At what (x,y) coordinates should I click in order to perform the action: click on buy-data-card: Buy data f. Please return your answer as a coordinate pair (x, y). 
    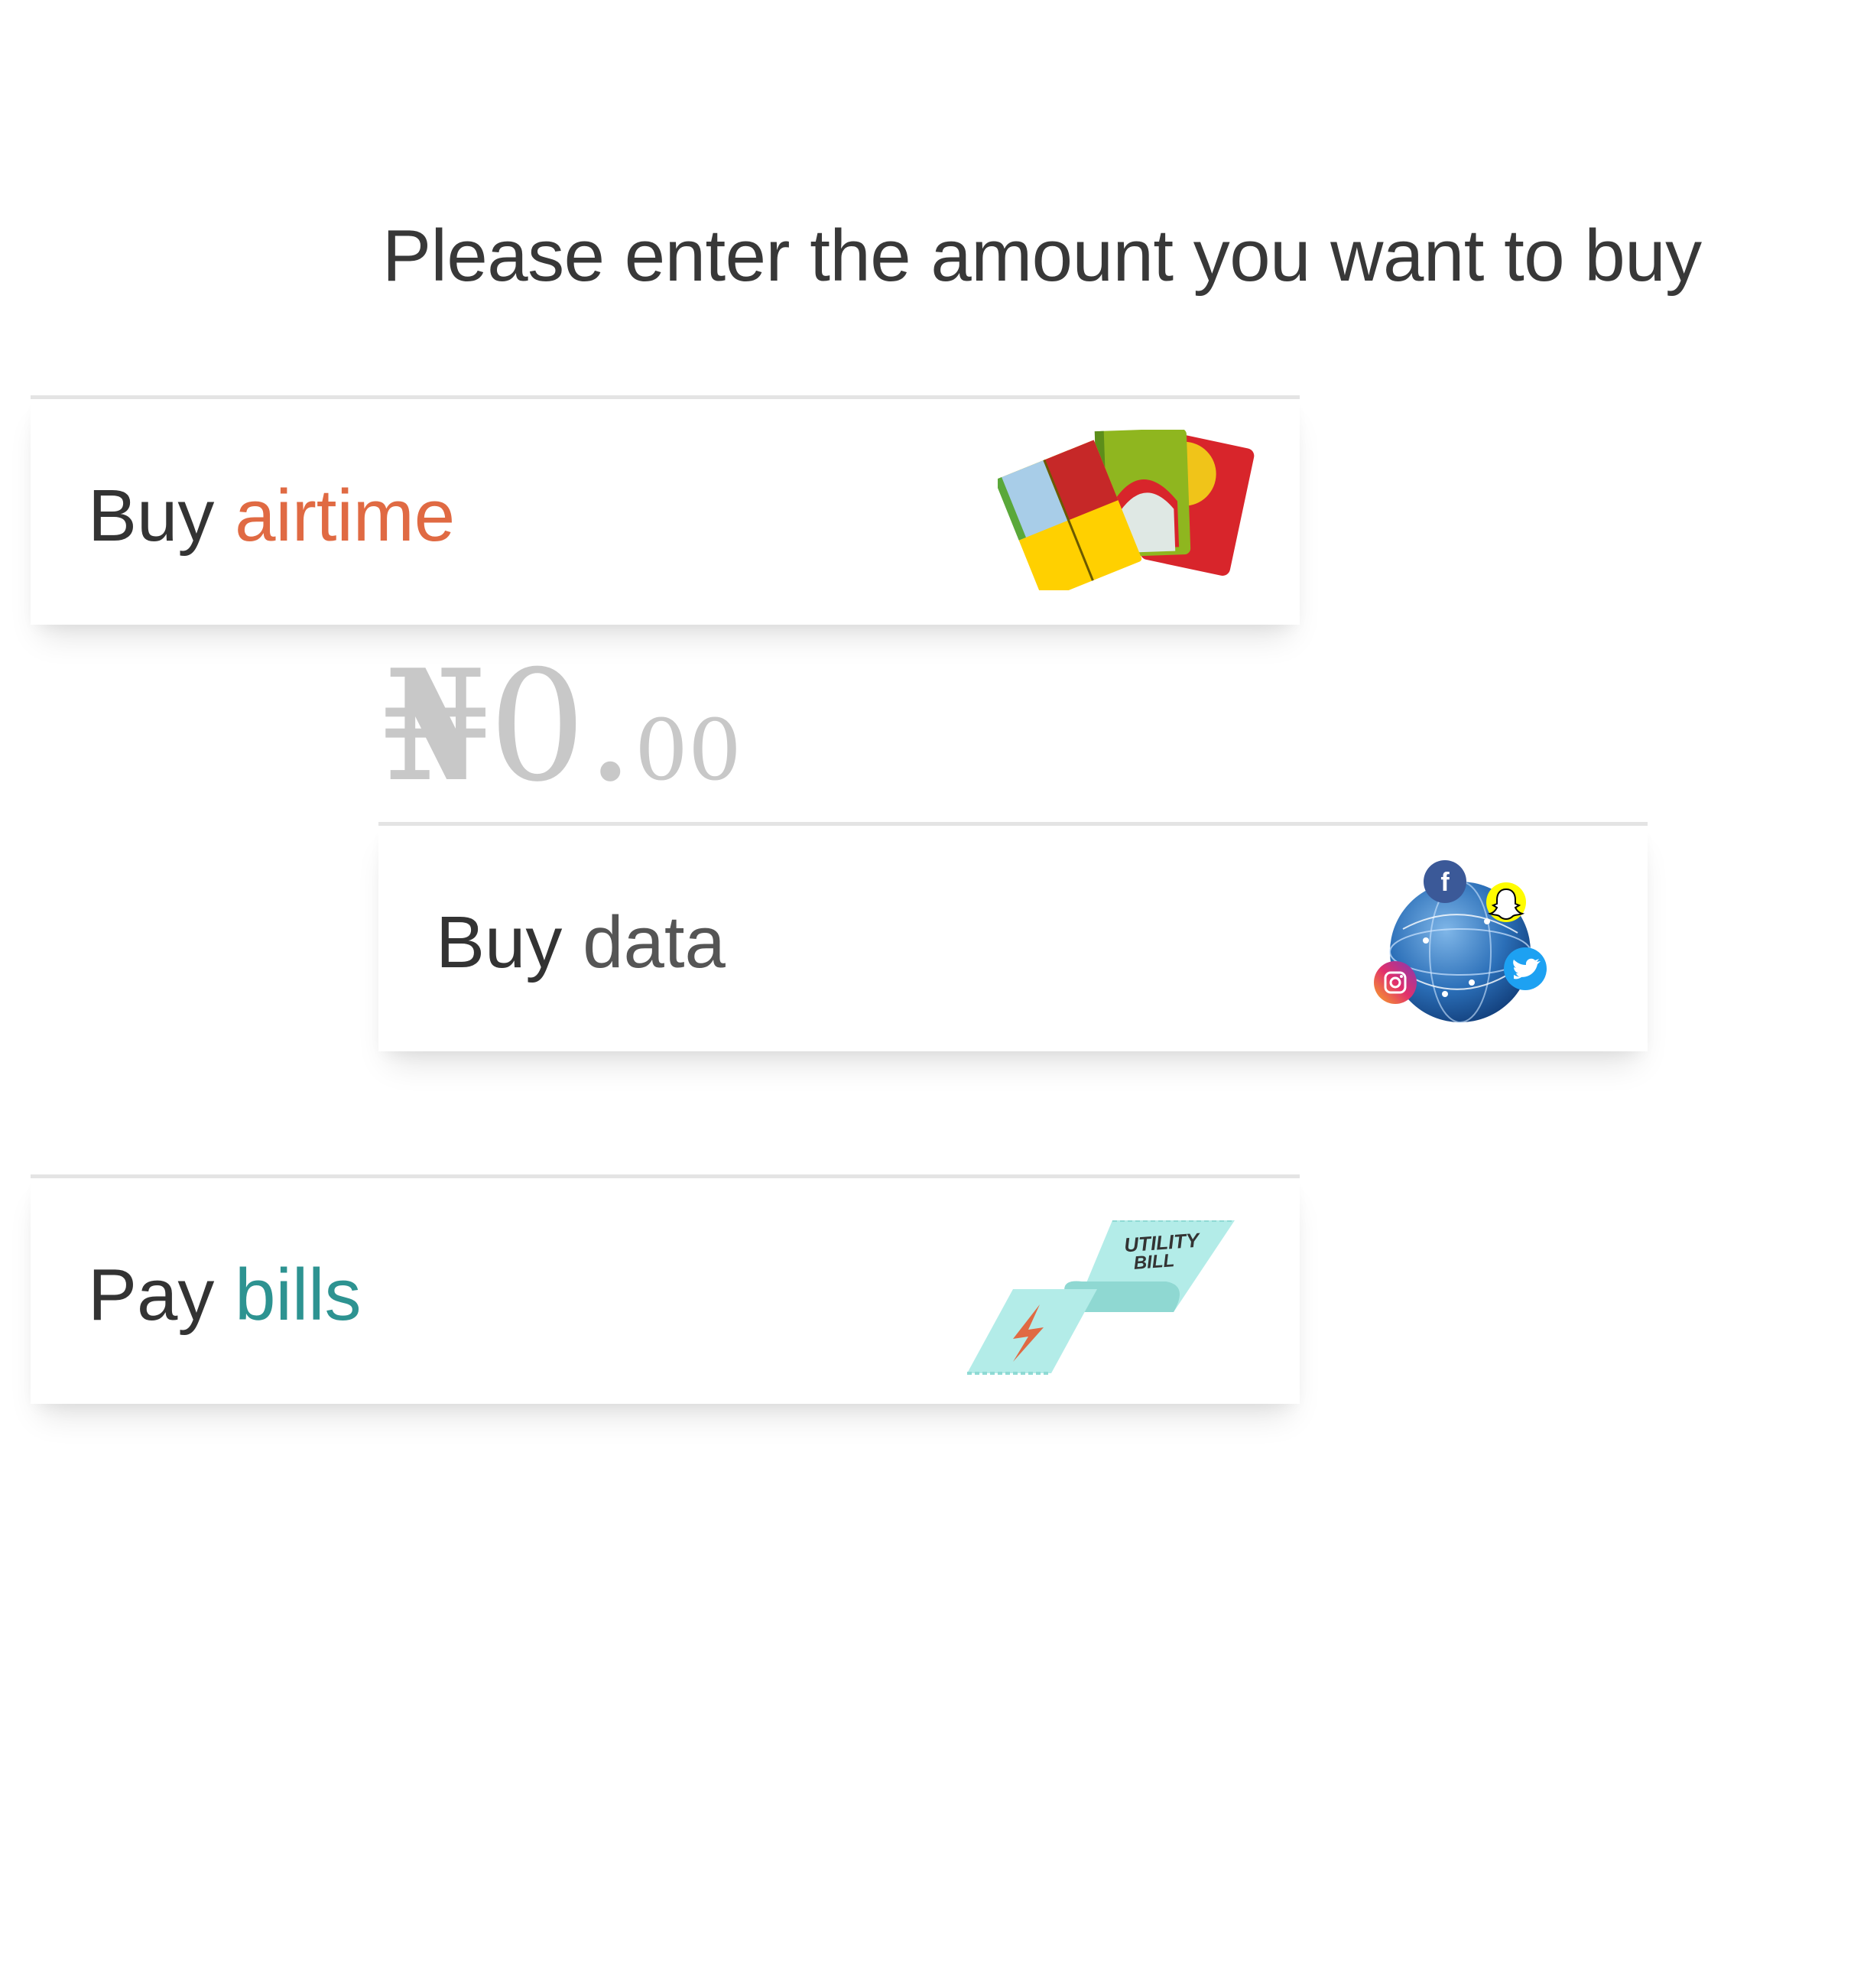
    Looking at the image, I should click on (1013, 936).